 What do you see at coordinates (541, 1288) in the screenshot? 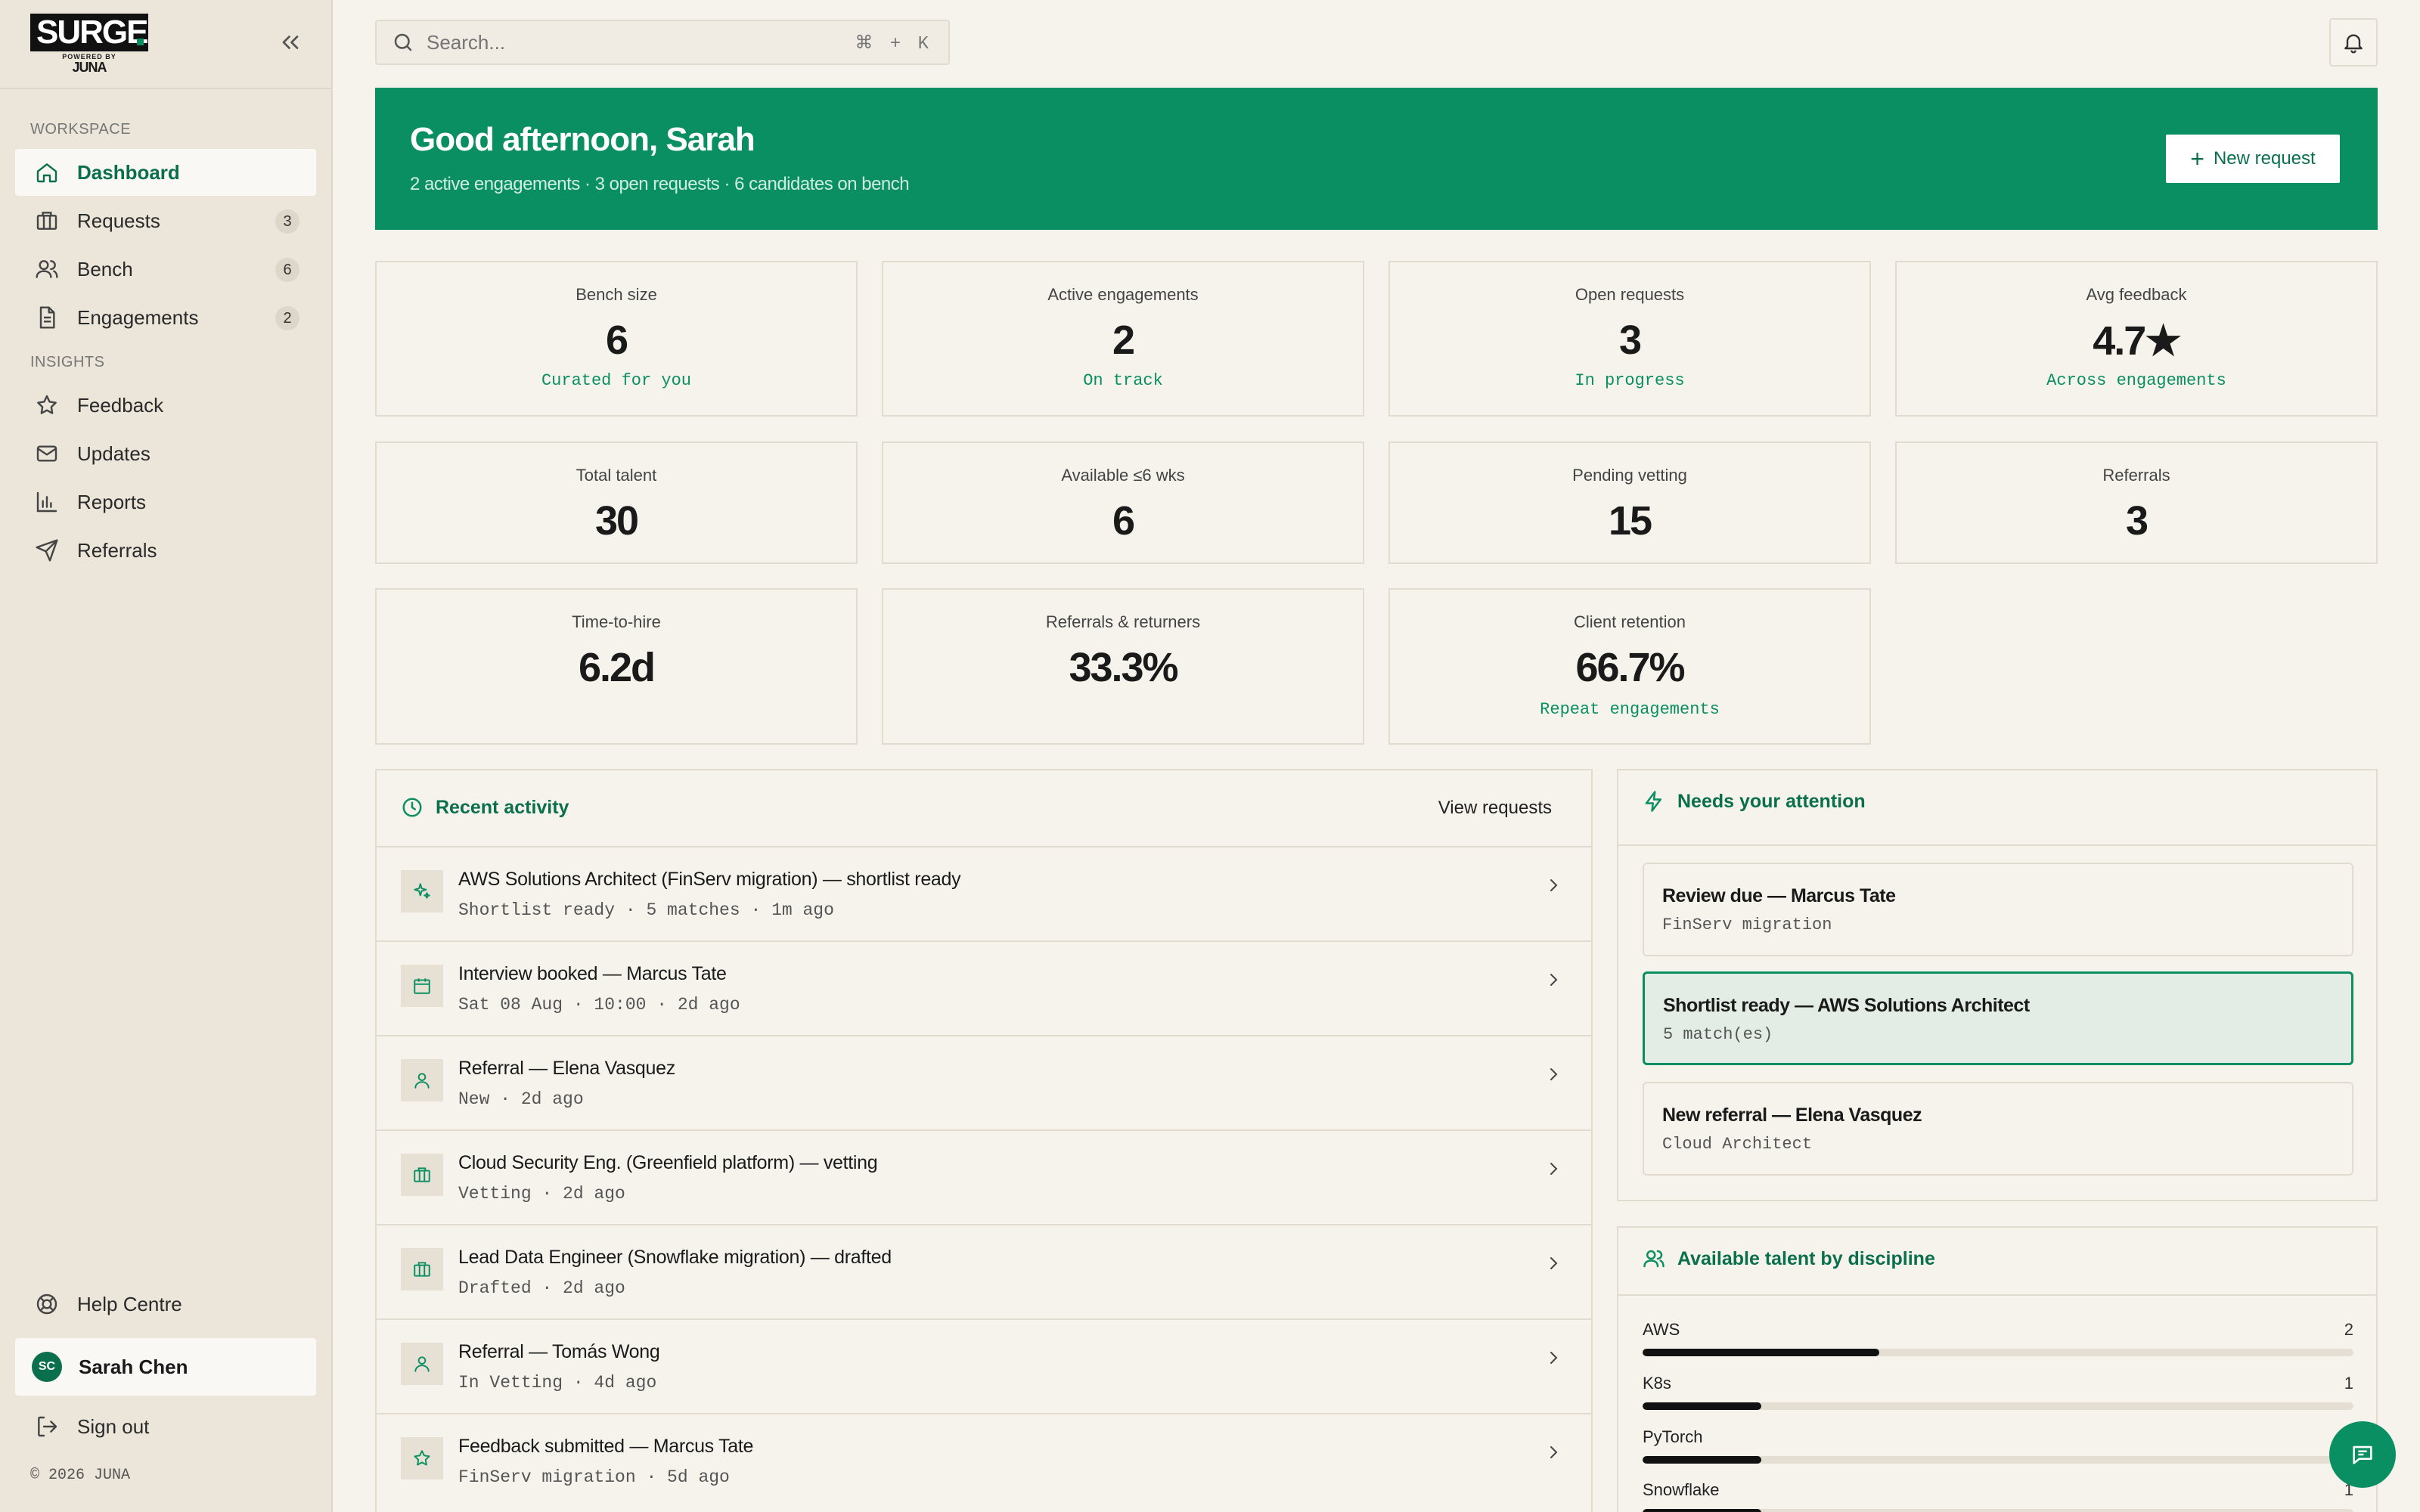
I see `activity-meta: Drafted · 2d ago` at bounding box center [541, 1288].